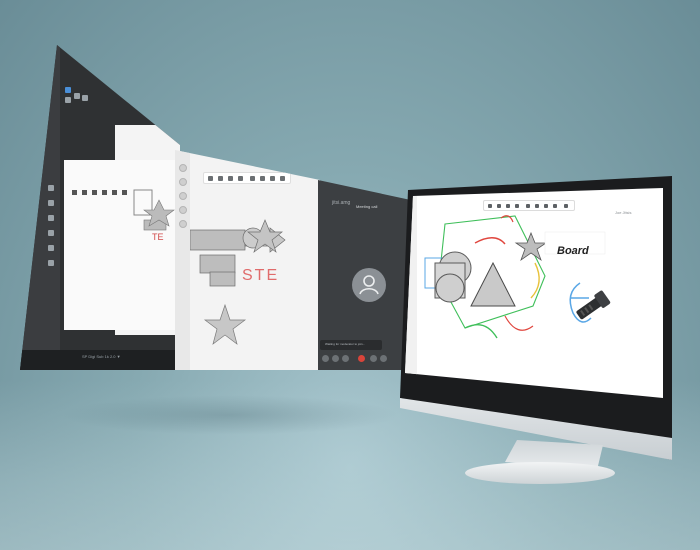  Describe the element at coordinates (255, 290) in the screenshot. I see `whiteboard-canvas: STE` at that location.